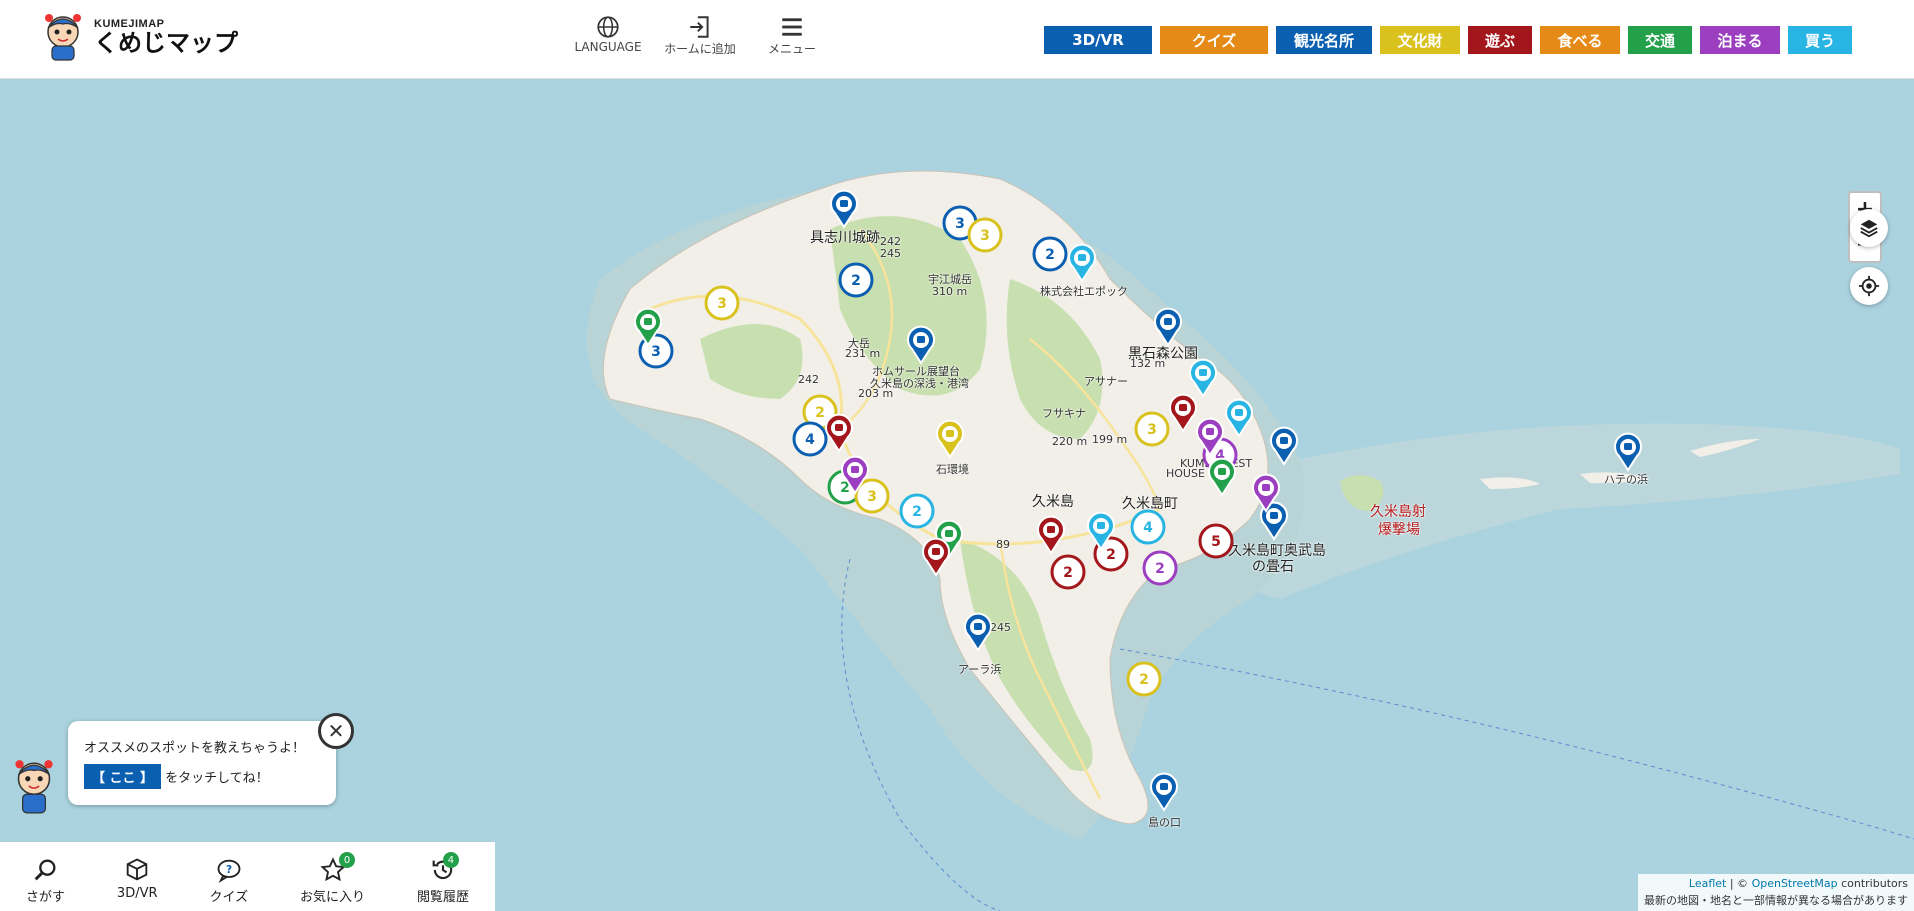 This screenshot has height=911, width=1914. Describe the element at coordinates (699, 27) in the screenshot. I see `add-to-home-icon` at that location.